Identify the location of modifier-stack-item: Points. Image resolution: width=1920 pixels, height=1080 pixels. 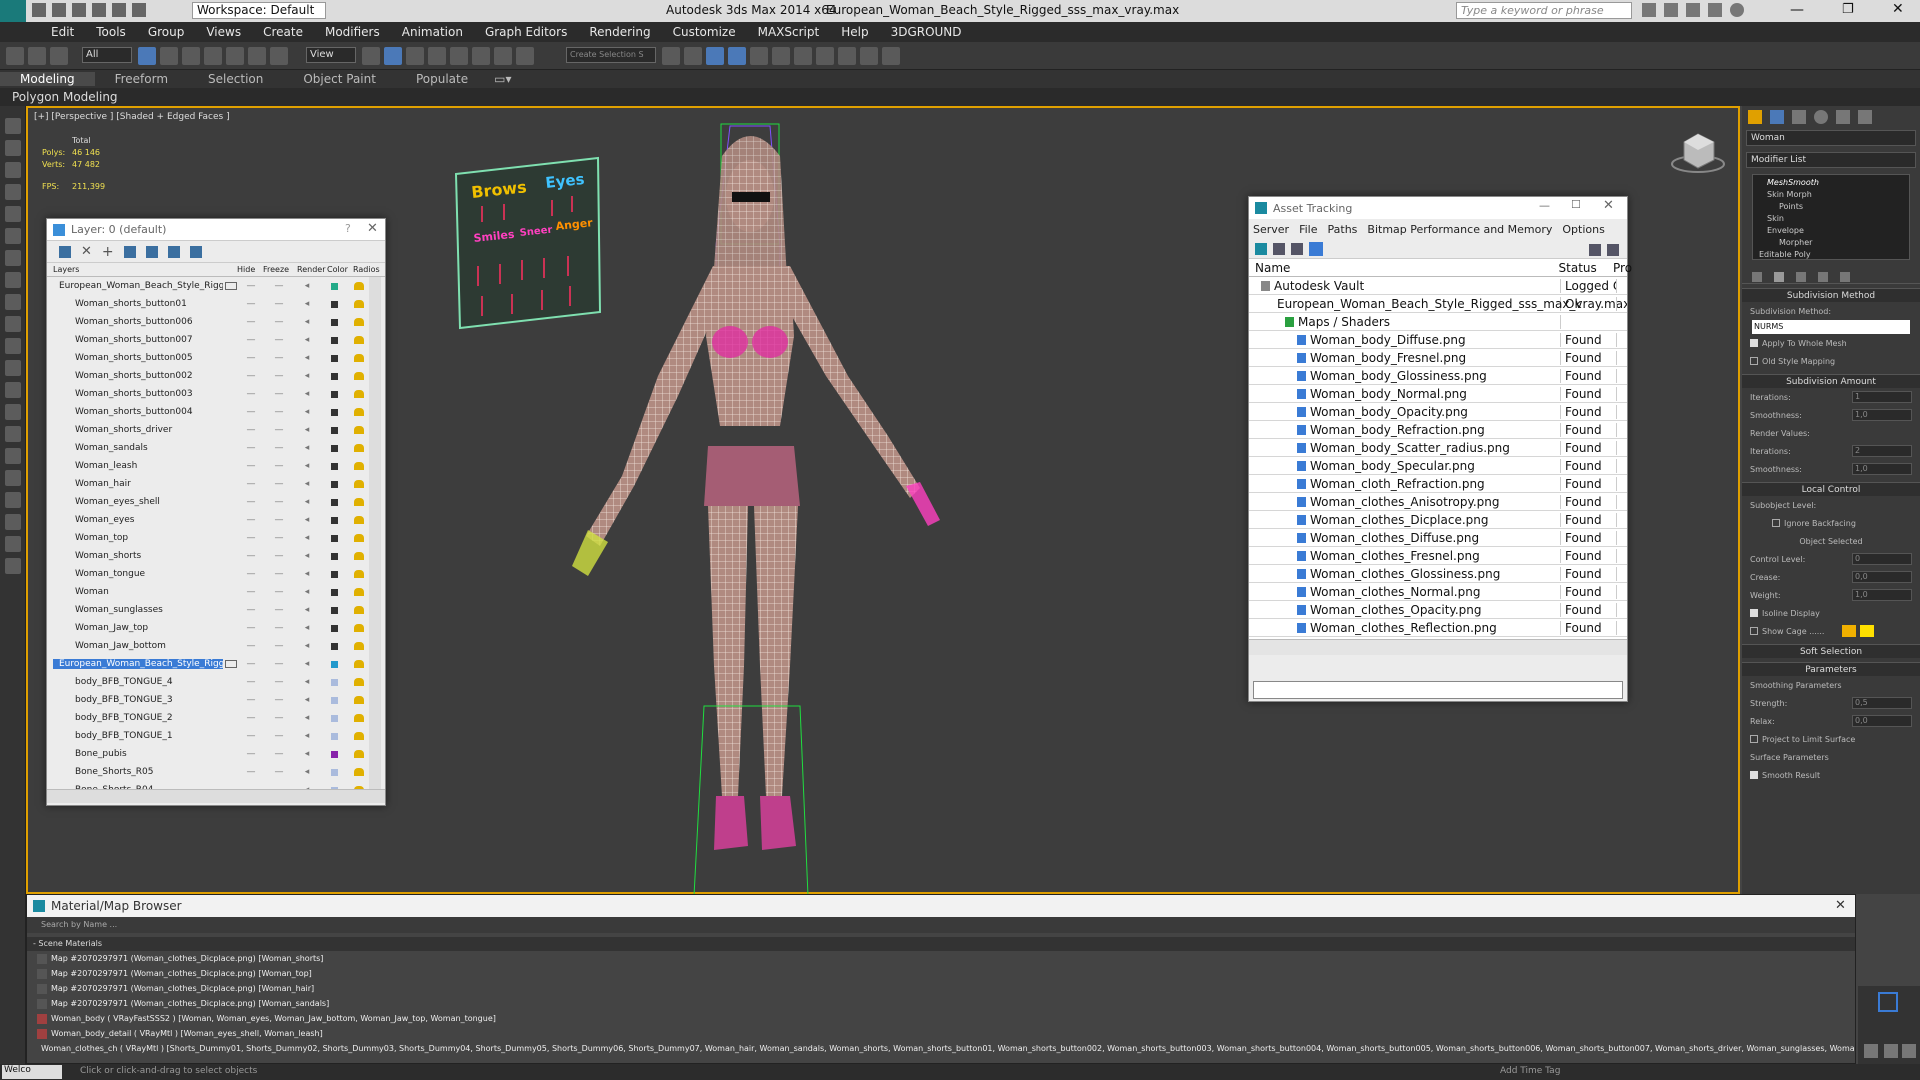
(1831, 207).